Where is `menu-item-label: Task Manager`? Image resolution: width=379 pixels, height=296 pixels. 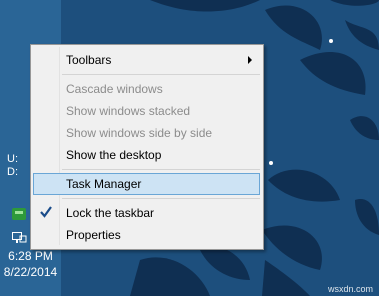 menu-item-label: Task Manager is located at coordinates (104, 184).